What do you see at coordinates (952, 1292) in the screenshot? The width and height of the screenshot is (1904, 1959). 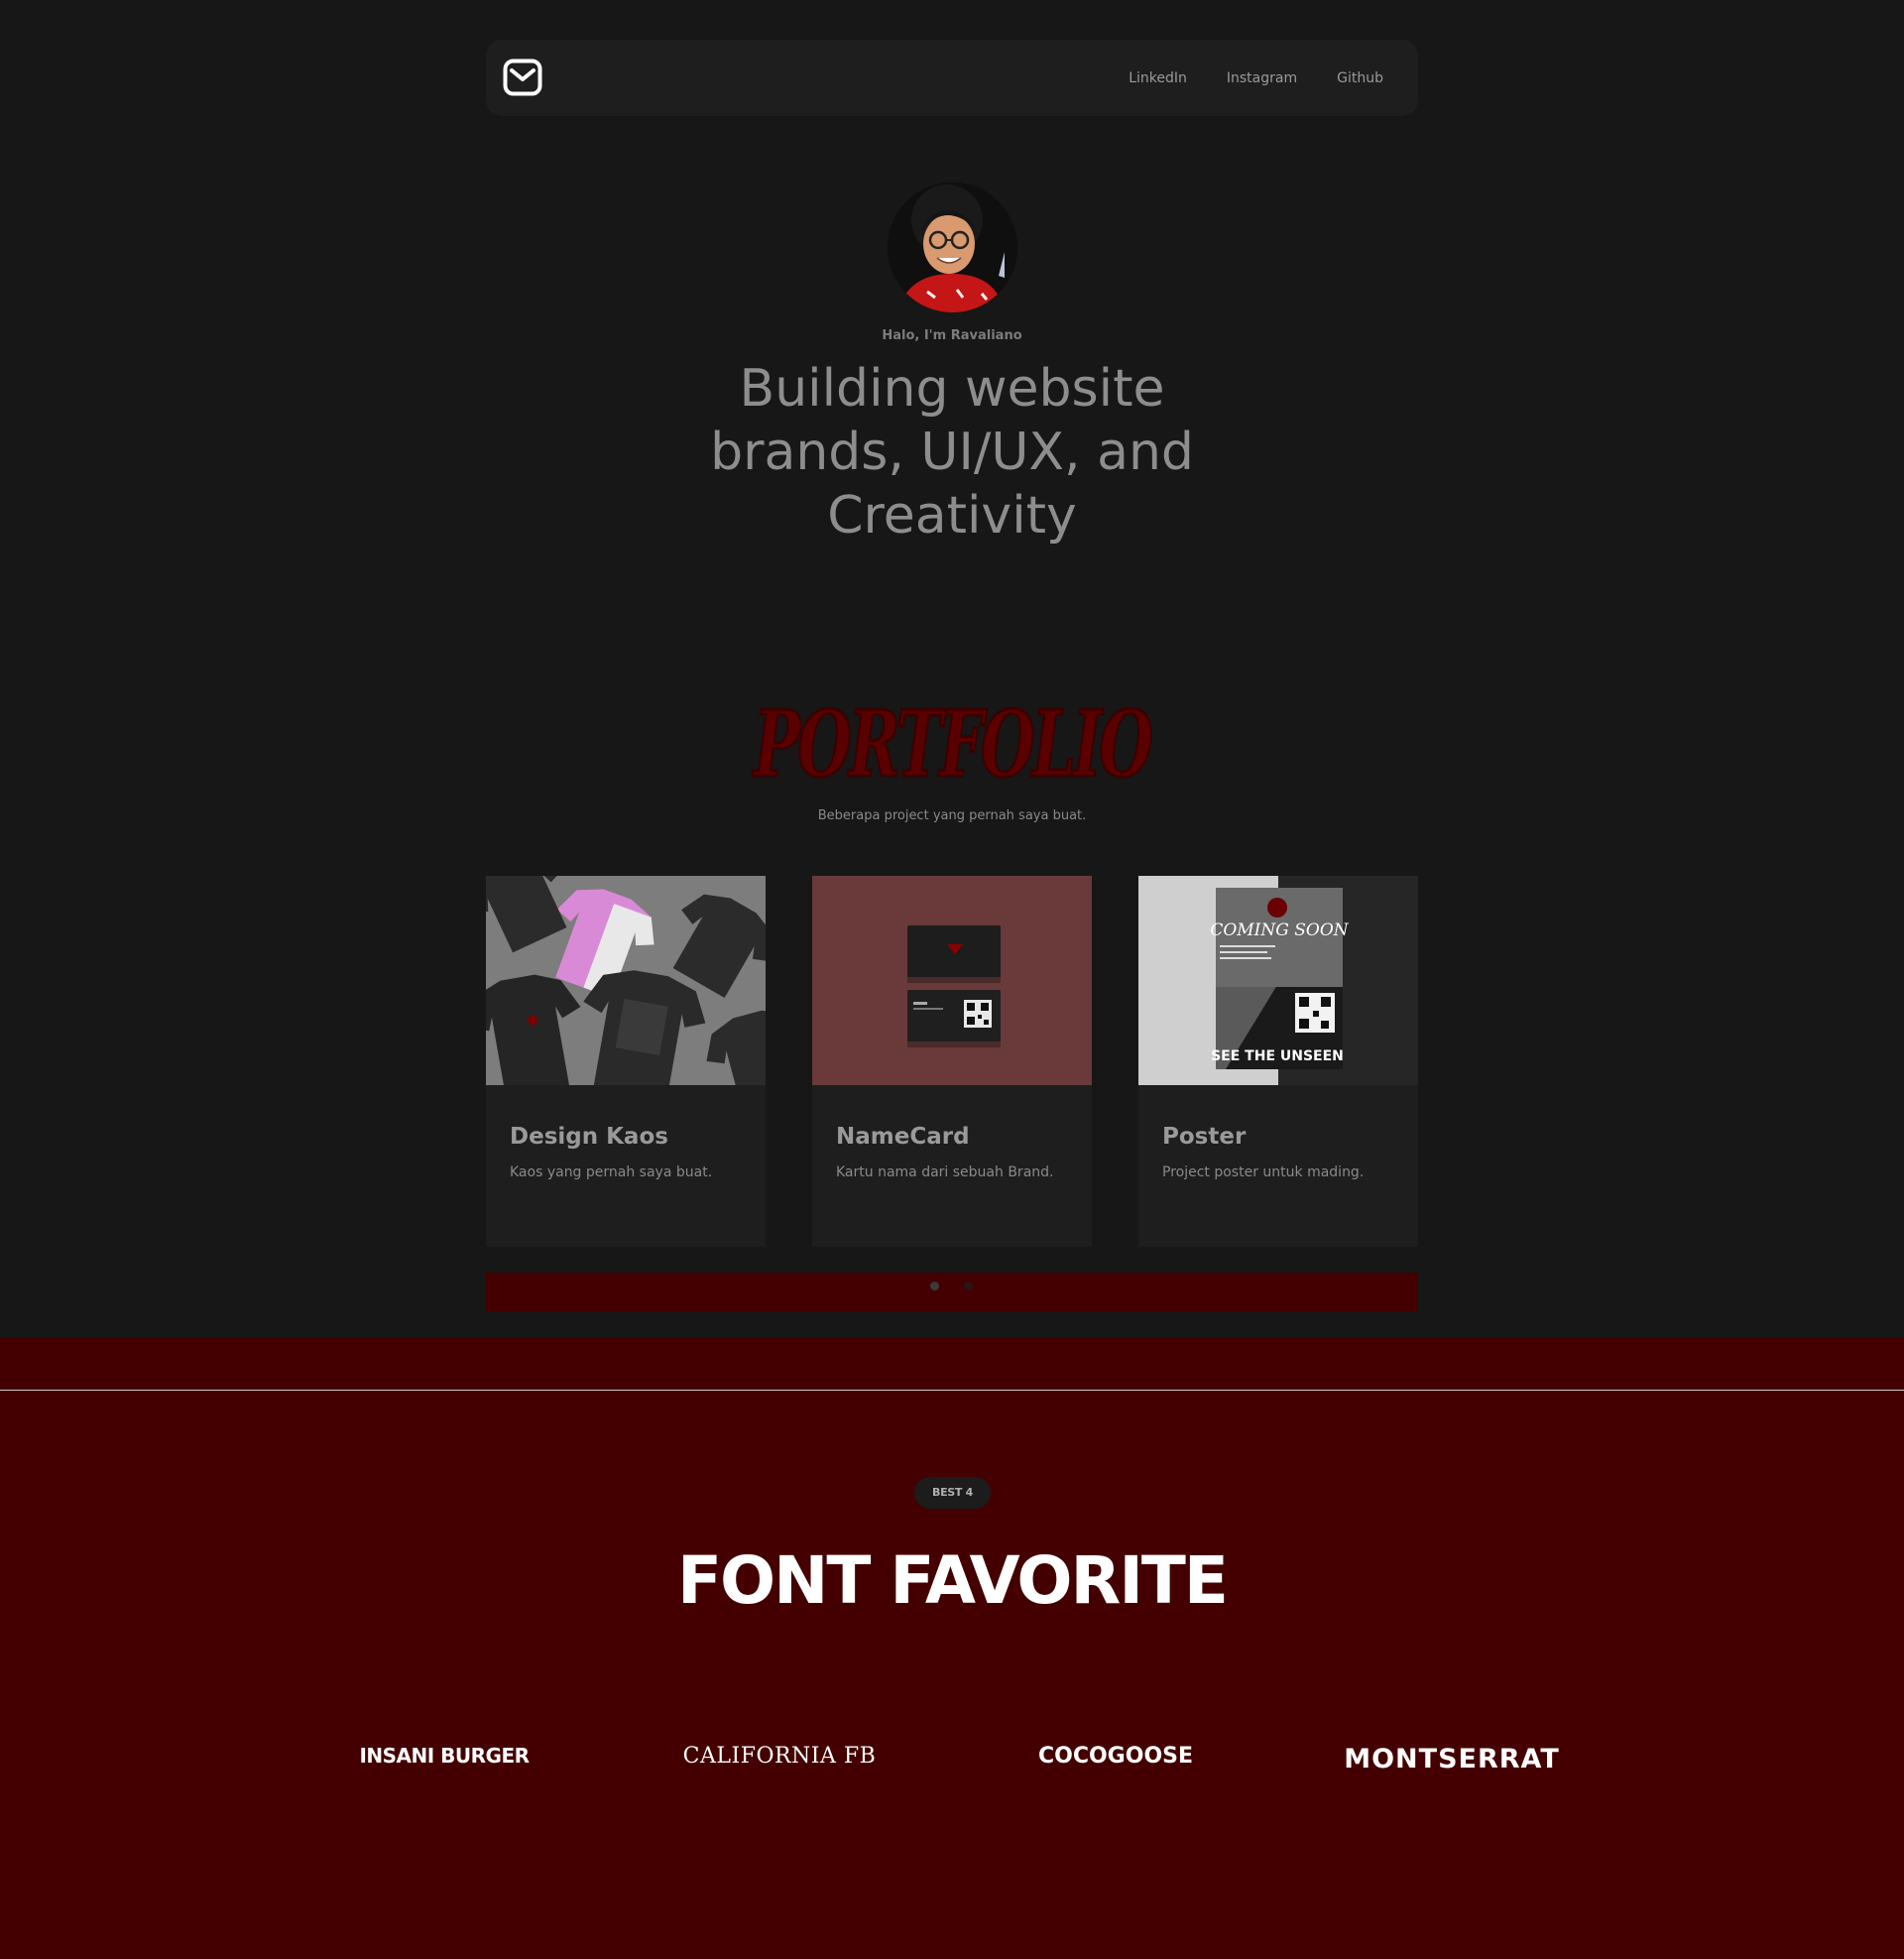 I see `carousel-pagination` at bounding box center [952, 1292].